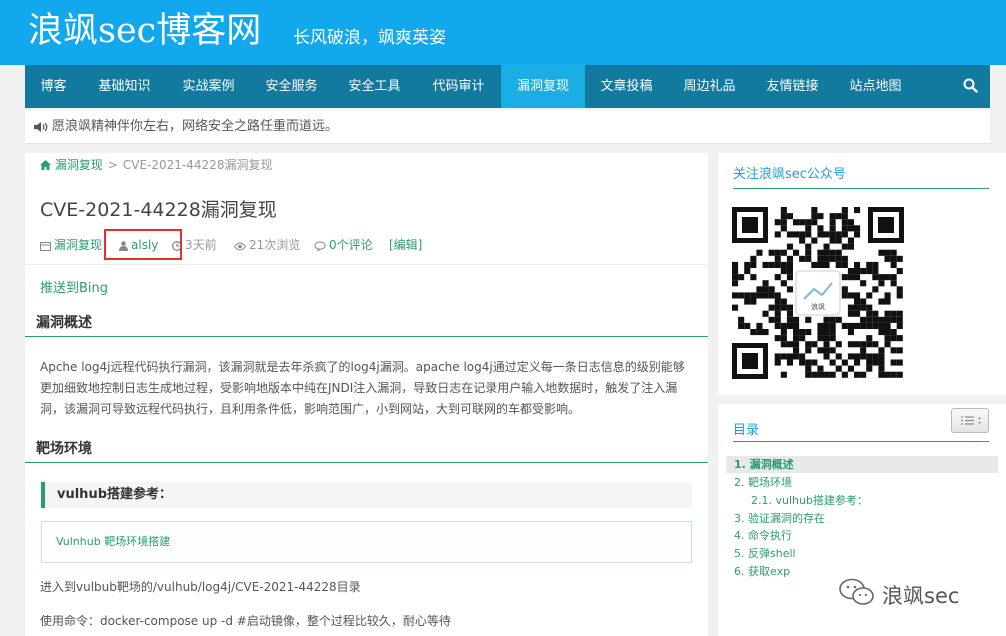 This screenshot has width=1006, height=636. Describe the element at coordinates (291, 86) in the screenshot. I see `nav-item-services: 安全服务` at that location.